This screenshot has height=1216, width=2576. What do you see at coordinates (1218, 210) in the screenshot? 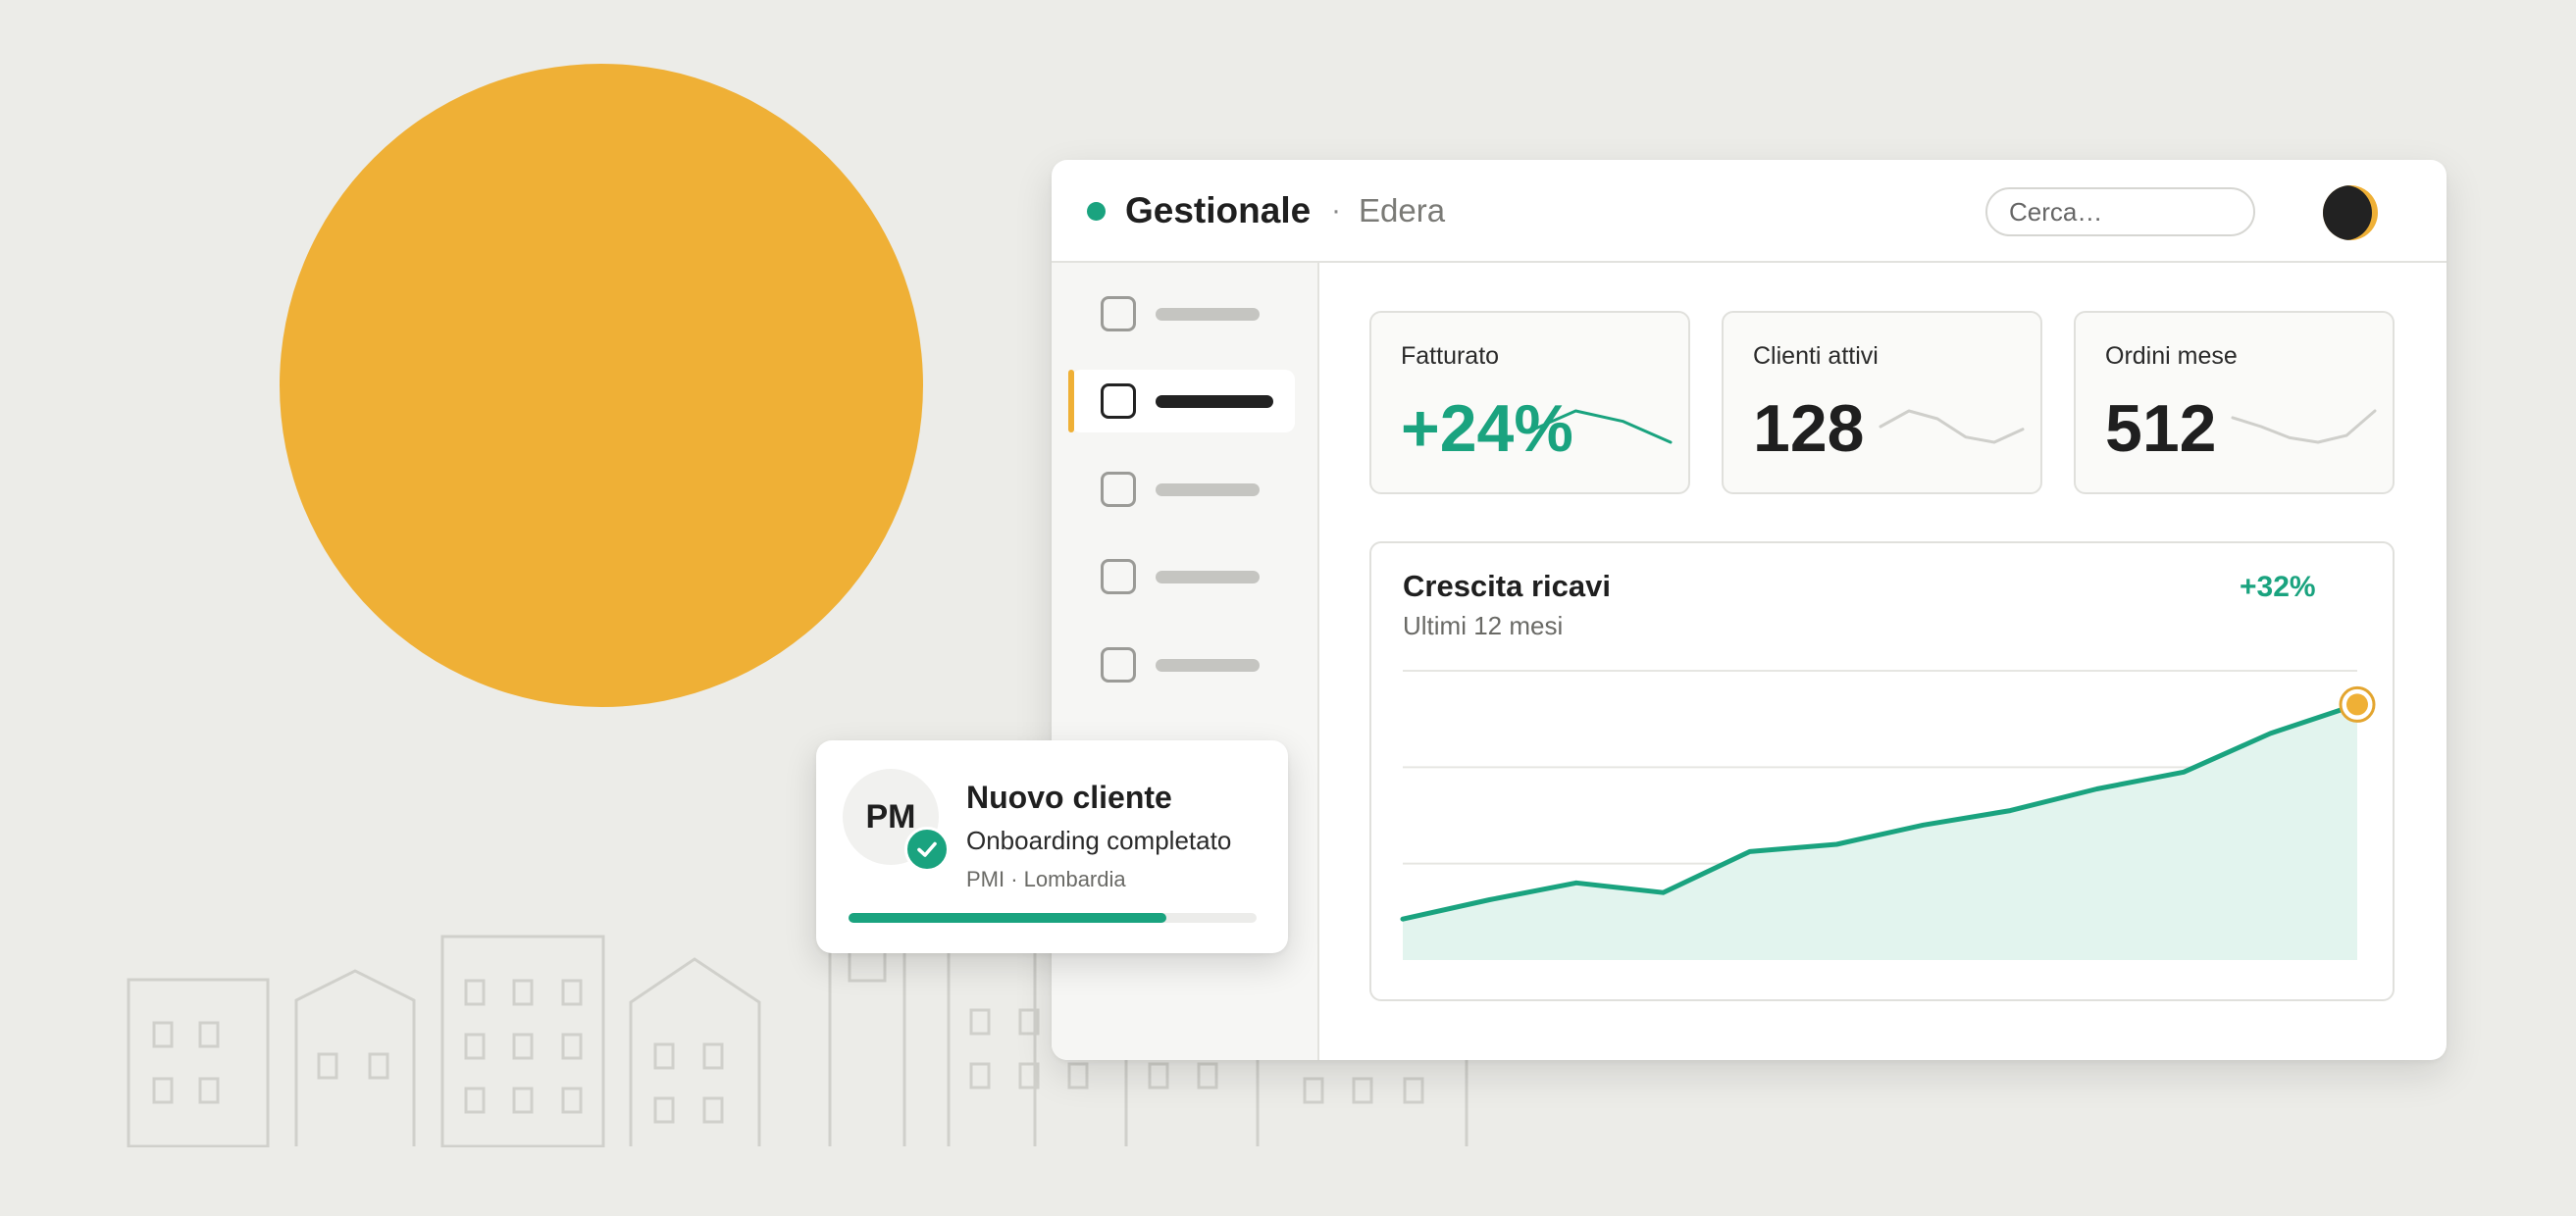
I see `app-title: Gestionale` at bounding box center [1218, 210].